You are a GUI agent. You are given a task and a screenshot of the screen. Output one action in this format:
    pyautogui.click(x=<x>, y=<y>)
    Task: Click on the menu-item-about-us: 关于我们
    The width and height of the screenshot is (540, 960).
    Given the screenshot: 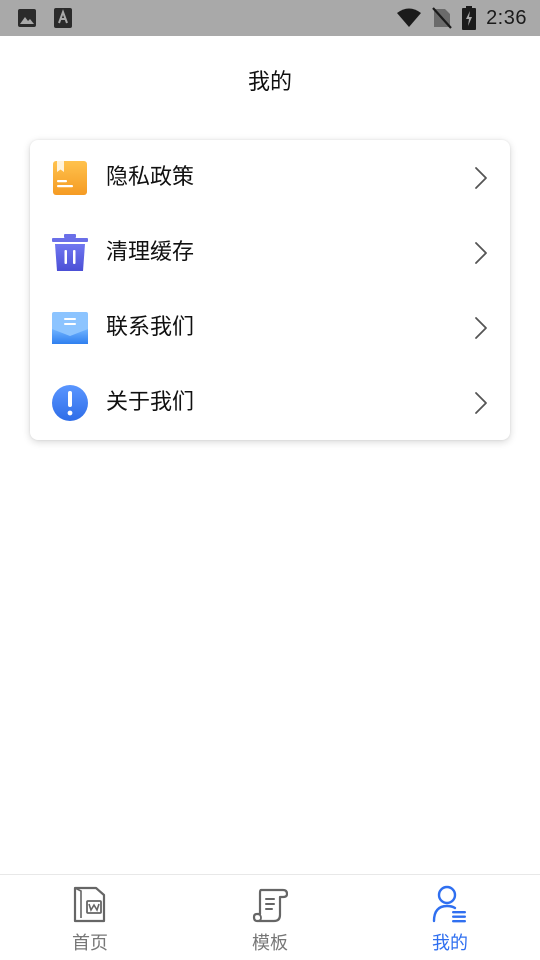 What is the action you would take?
    pyautogui.click(x=270, y=402)
    